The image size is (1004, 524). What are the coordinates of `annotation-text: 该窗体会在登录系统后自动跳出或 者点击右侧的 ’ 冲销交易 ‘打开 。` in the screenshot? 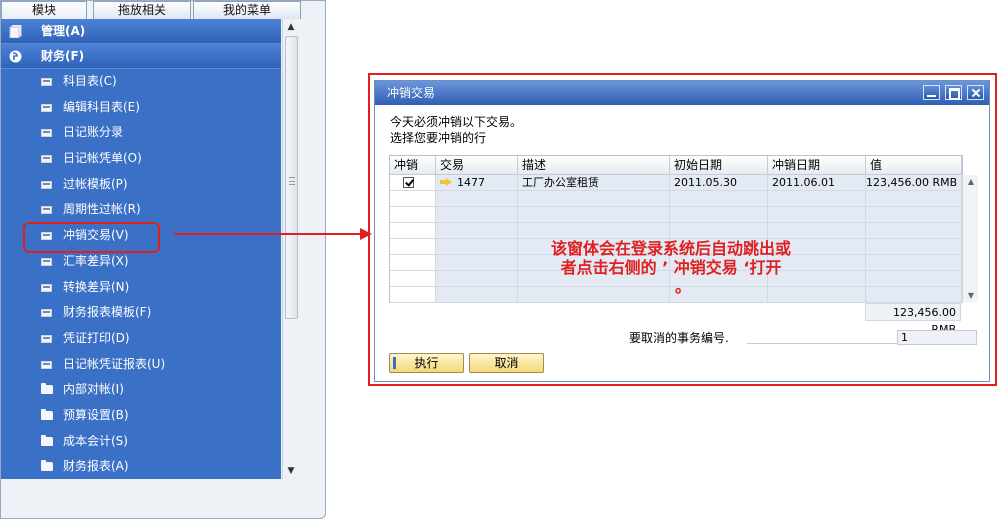 It's located at (683, 267).